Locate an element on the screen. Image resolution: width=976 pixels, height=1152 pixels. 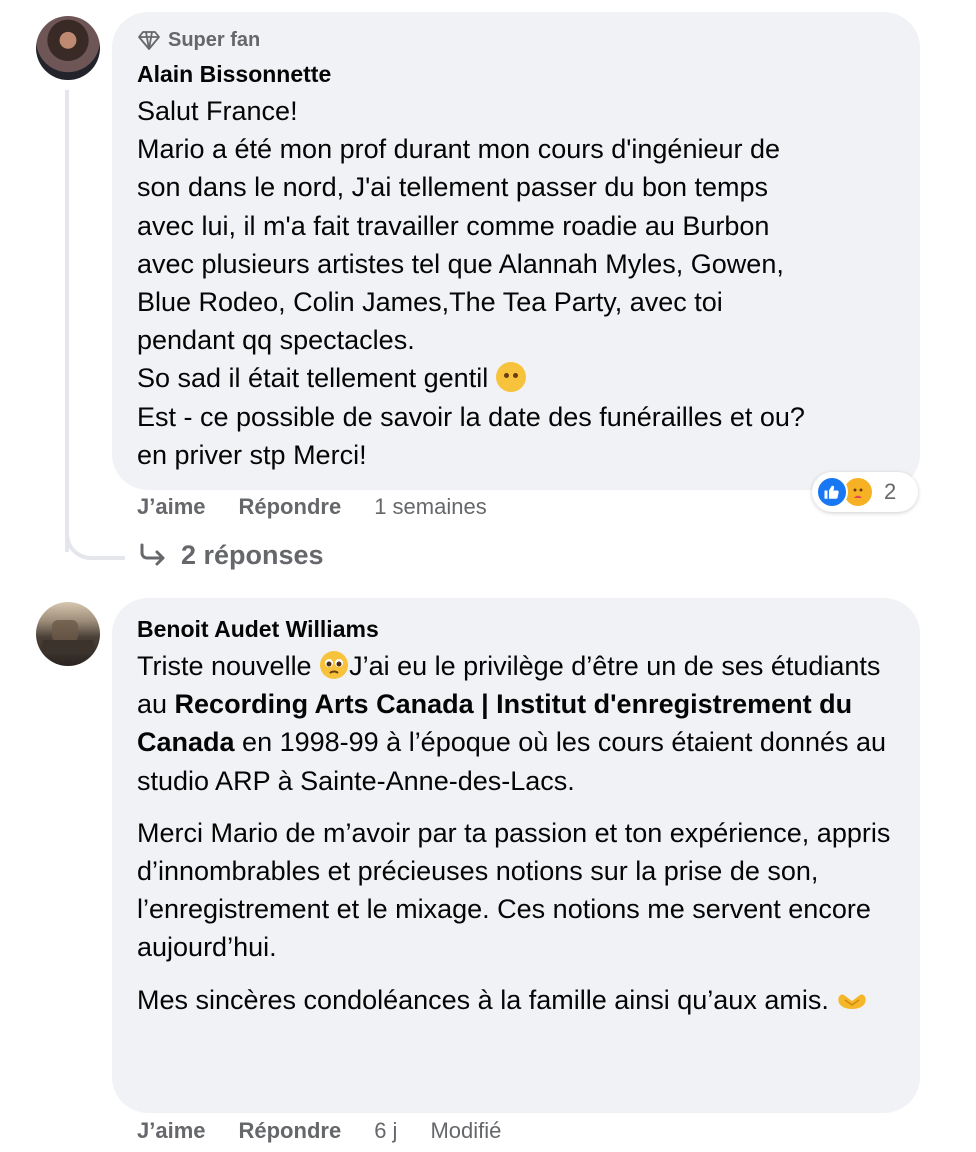
comment-author: Alain Bissonnette is located at coordinates (234, 74).